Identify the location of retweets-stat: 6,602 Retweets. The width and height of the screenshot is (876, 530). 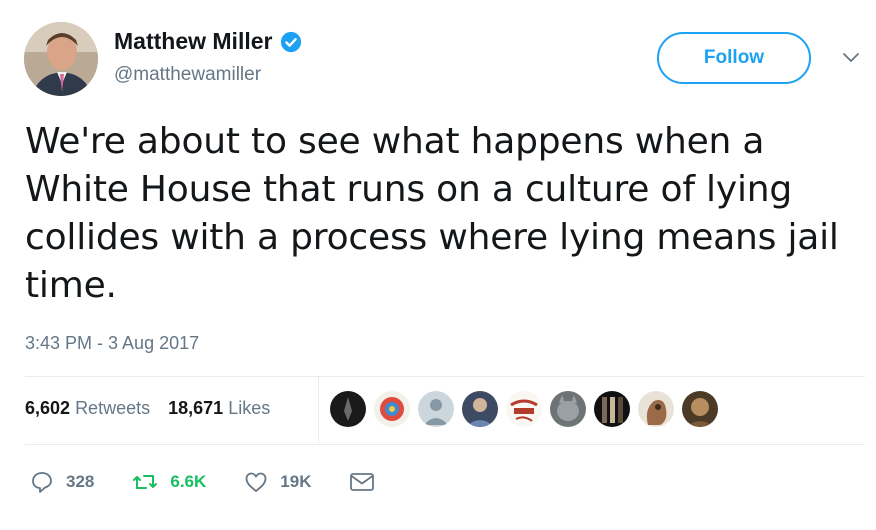
(87, 408).